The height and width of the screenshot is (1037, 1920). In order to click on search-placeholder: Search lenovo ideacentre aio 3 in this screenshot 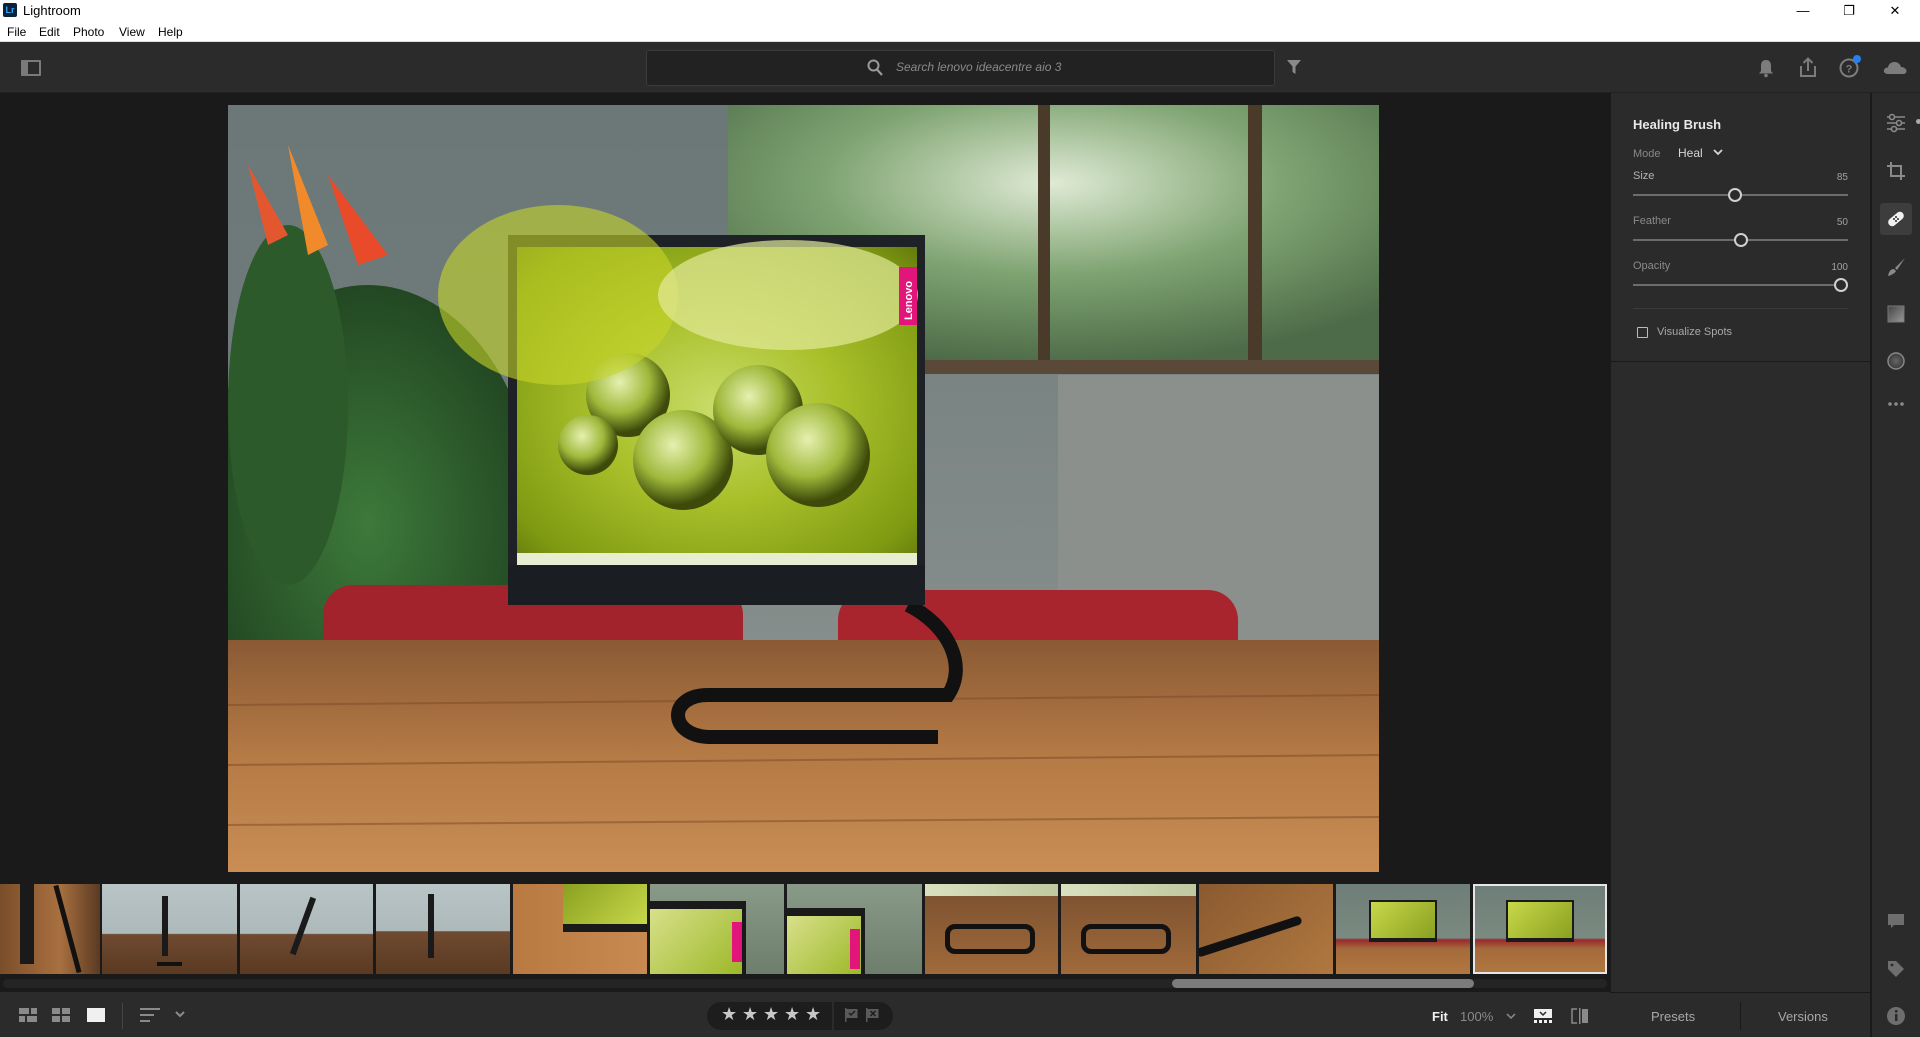, I will do `click(978, 67)`.